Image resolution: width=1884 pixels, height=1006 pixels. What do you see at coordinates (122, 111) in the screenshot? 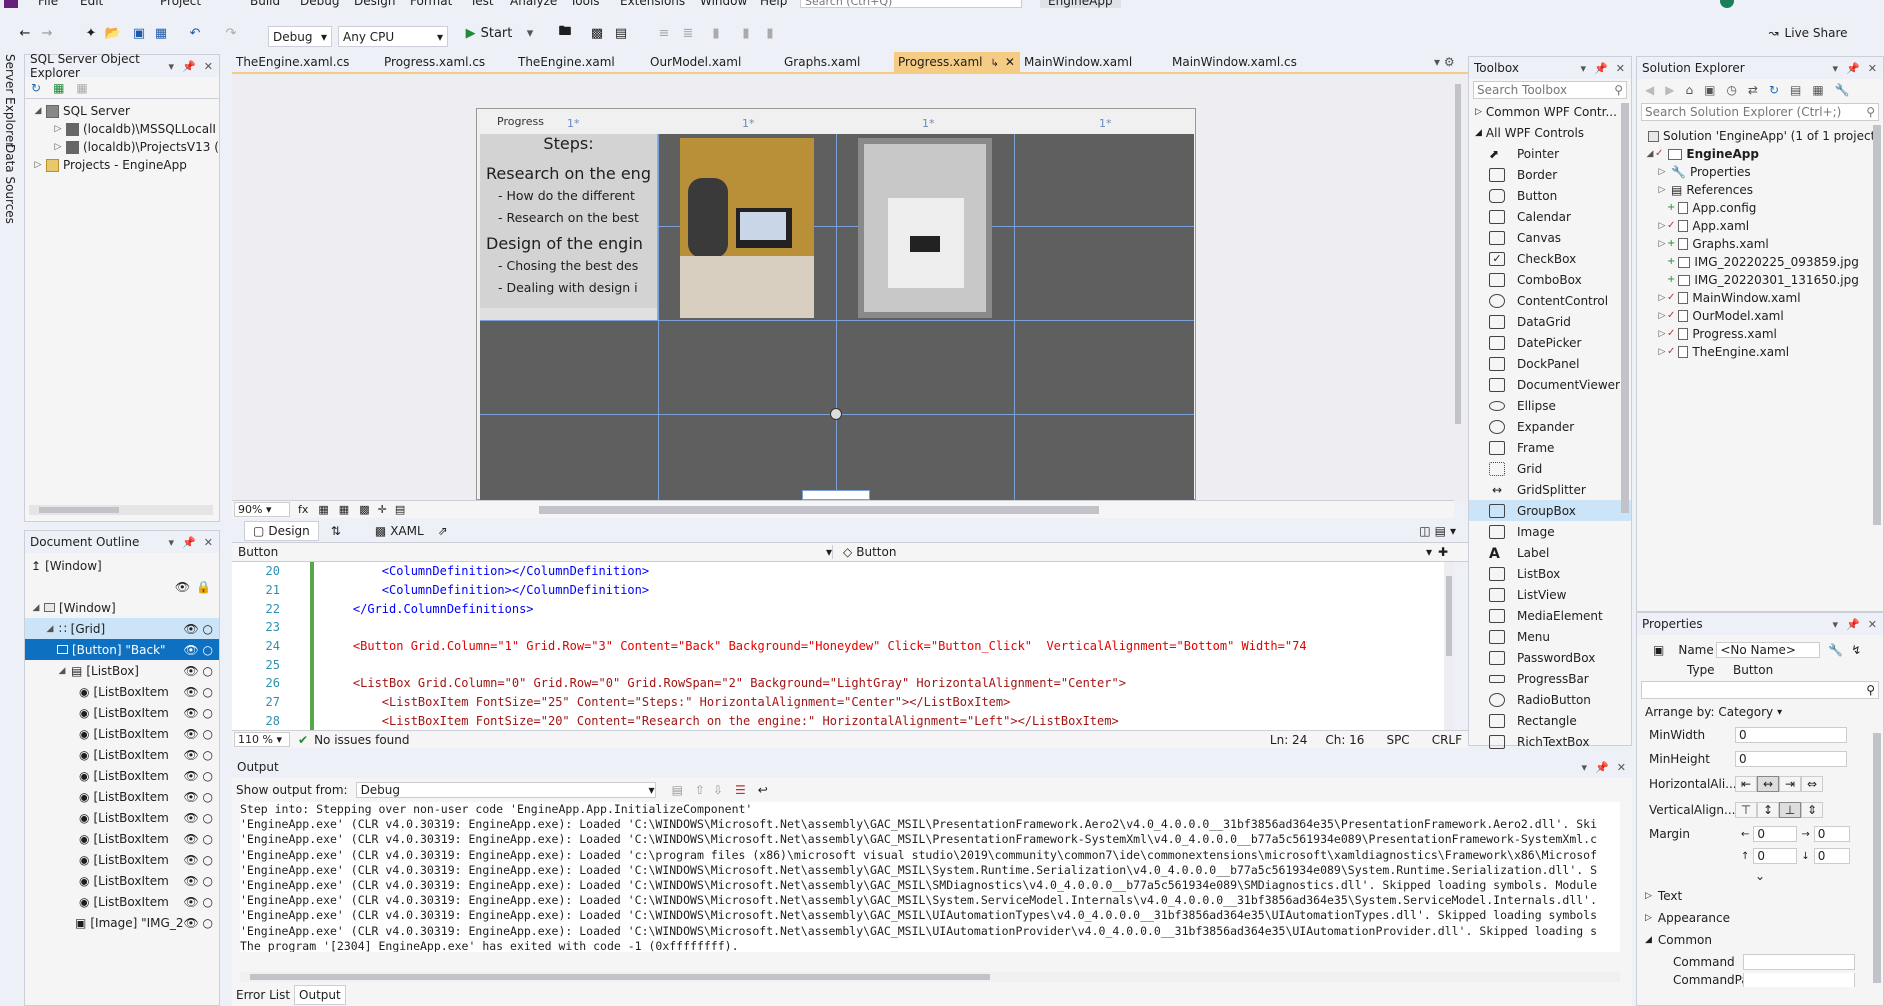
I see `tree-item-sql-server: ◢ SQL Server` at bounding box center [122, 111].